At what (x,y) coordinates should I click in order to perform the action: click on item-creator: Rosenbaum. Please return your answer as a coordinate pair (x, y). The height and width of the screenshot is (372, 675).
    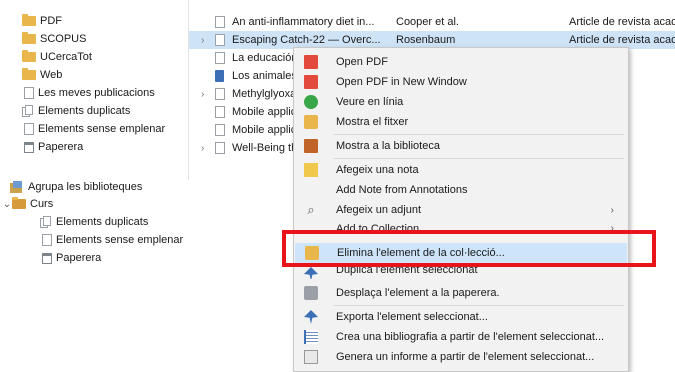
    Looking at the image, I should click on (426, 40).